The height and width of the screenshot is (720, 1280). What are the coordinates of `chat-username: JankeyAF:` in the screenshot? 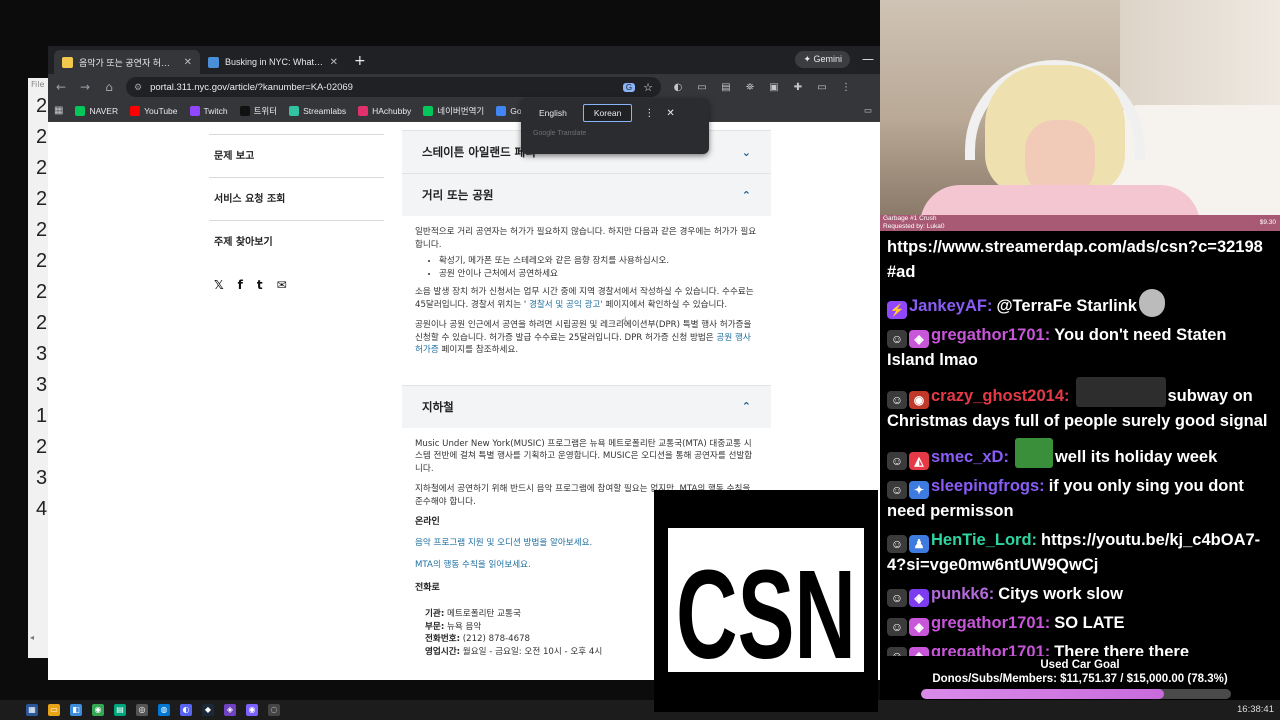 It's located at (950, 306).